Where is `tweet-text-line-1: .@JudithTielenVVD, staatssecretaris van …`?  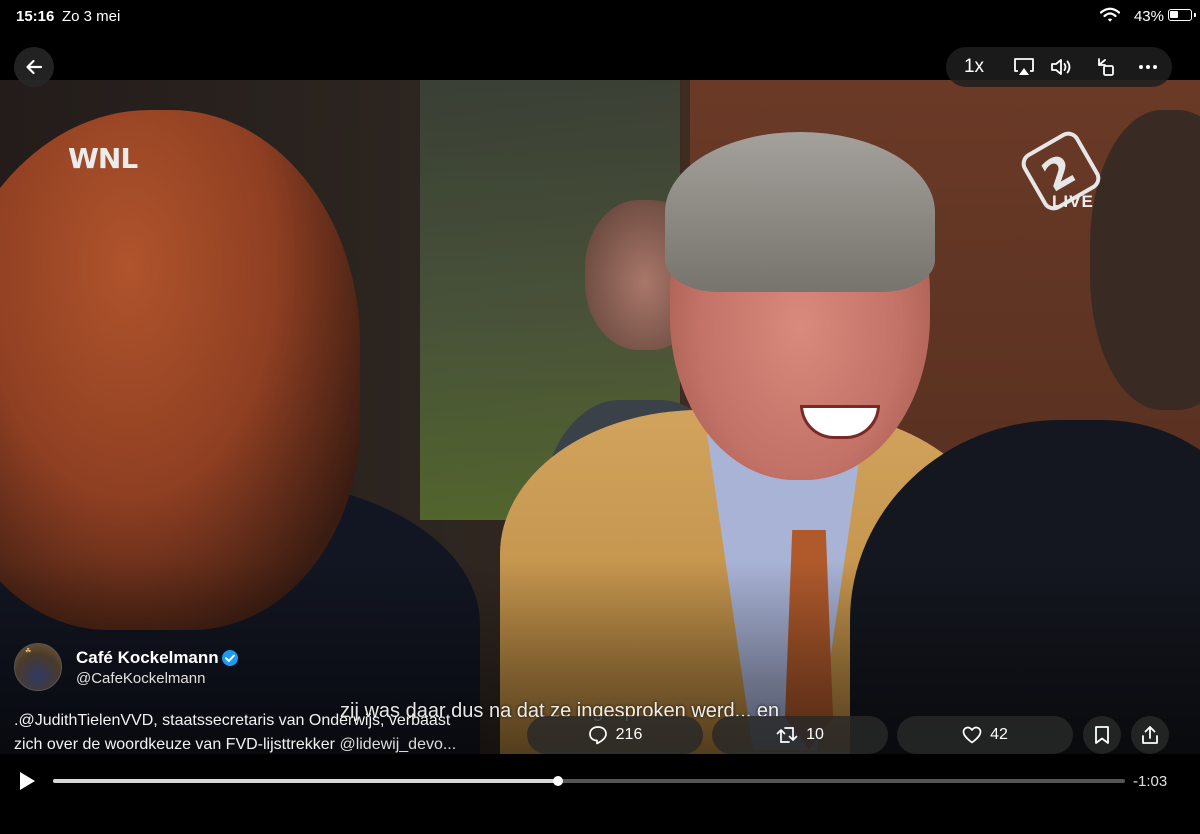
tweet-text-line-1: .@JudithTielenVVD, staatssecretaris van … is located at coordinates (232, 720).